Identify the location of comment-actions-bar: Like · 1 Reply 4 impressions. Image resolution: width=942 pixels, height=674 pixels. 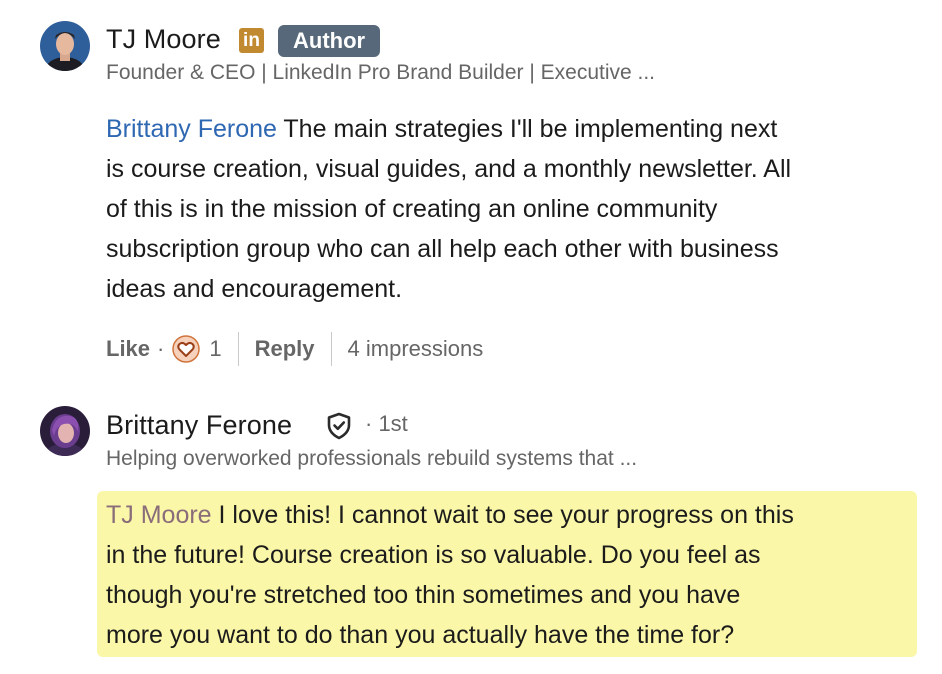
(294, 349).